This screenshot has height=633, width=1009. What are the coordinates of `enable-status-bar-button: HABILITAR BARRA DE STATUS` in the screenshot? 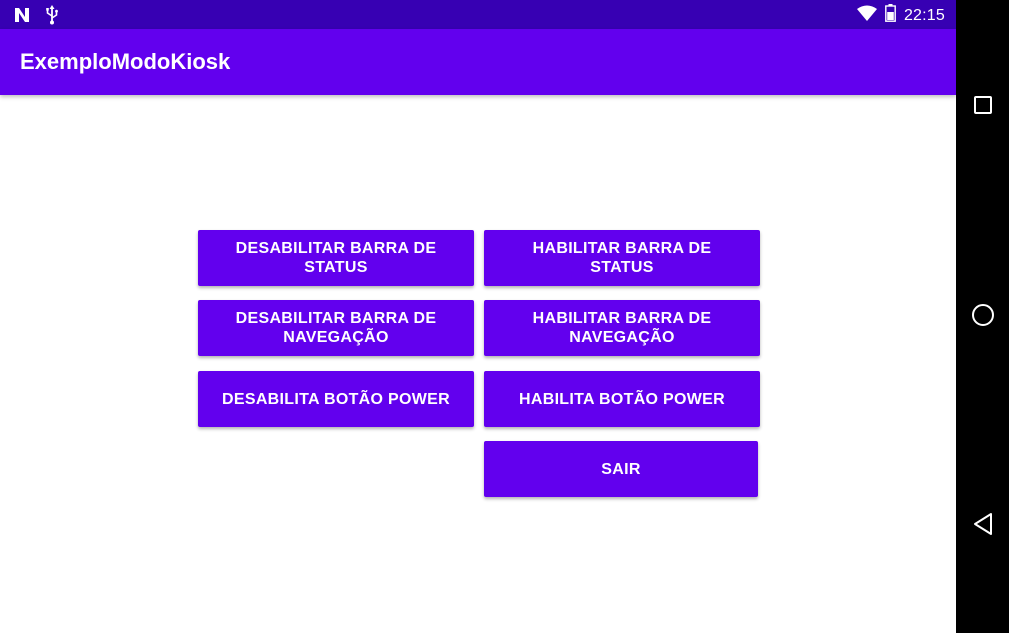 It's located at (622, 258).